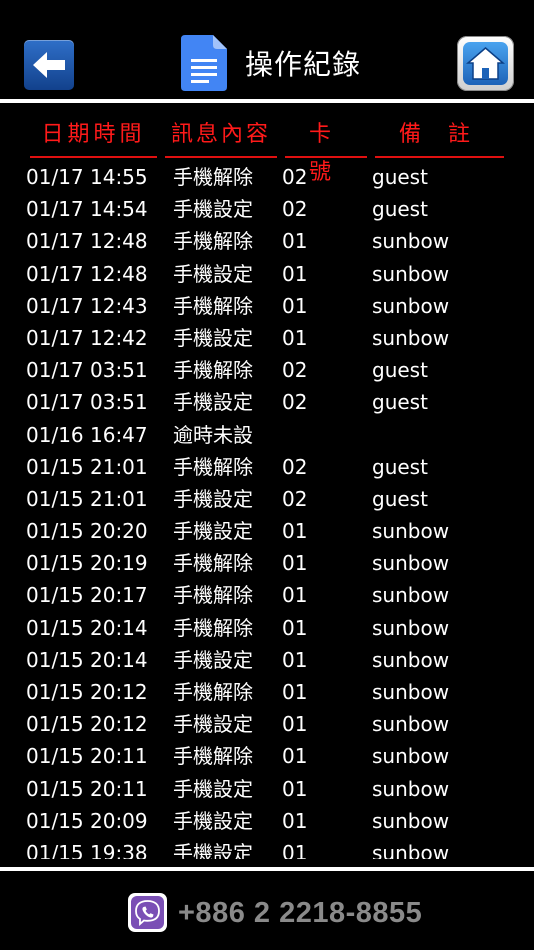  I want to click on home-button, so click(485, 63).